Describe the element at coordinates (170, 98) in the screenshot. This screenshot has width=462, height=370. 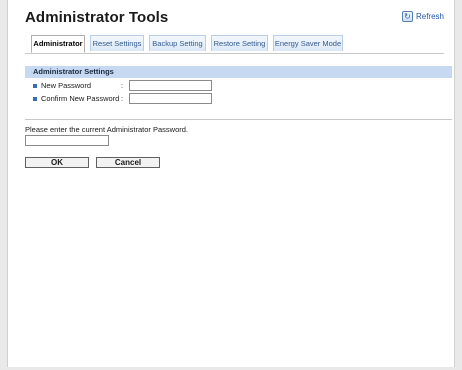
I see `confirm-password-input` at that location.